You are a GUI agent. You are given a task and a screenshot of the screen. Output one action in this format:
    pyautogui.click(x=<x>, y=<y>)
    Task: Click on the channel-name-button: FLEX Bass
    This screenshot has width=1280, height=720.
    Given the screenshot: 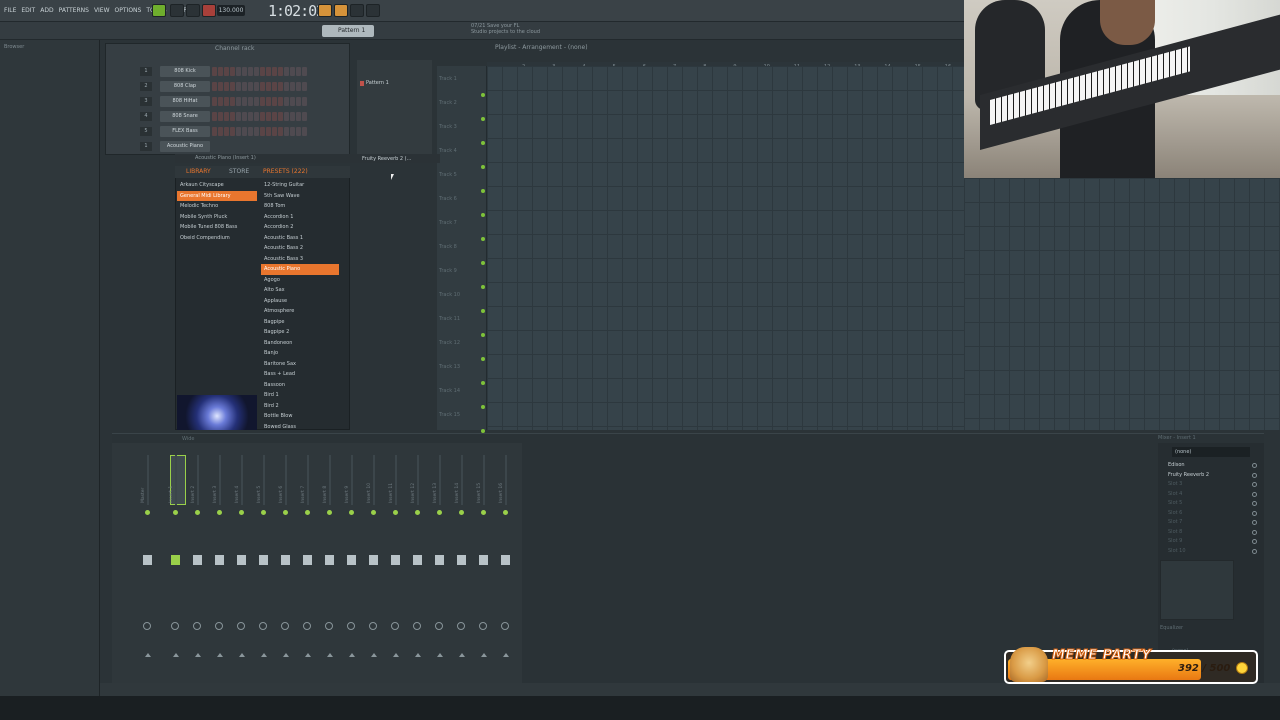 What is the action you would take?
    pyautogui.click(x=185, y=131)
    